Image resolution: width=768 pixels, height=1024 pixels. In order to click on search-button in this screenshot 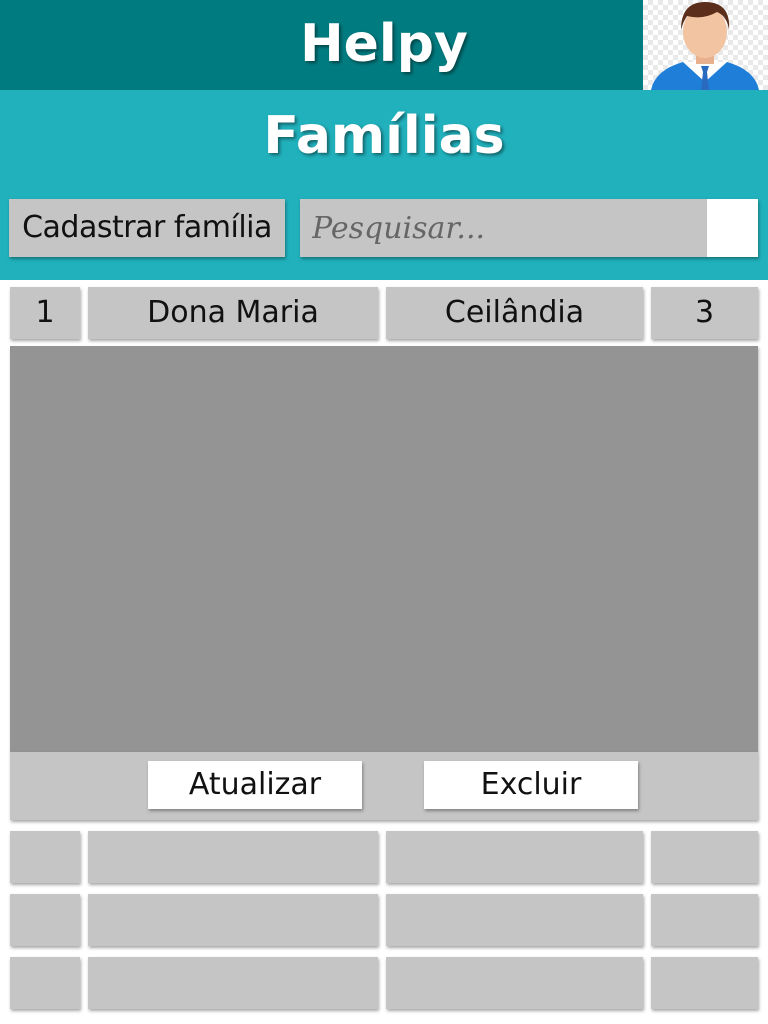, I will do `click(732, 228)`.